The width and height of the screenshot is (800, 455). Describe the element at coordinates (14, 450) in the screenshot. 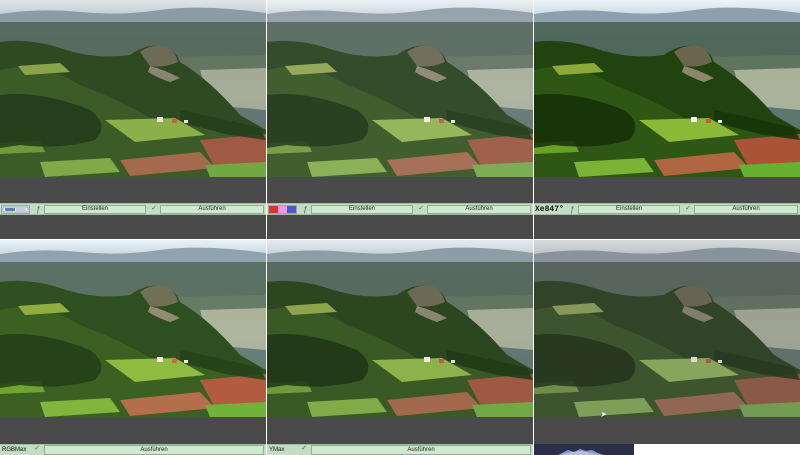

I see `method-label: RGBMax` at that location.